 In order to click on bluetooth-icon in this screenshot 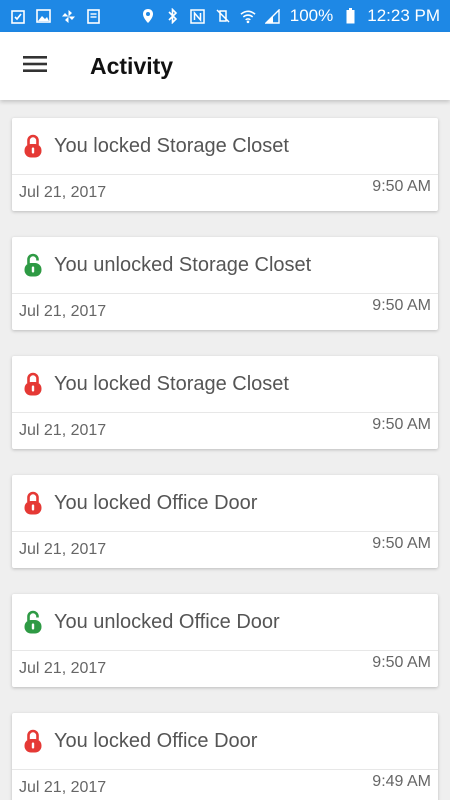, I will do `click(173, 16)`.